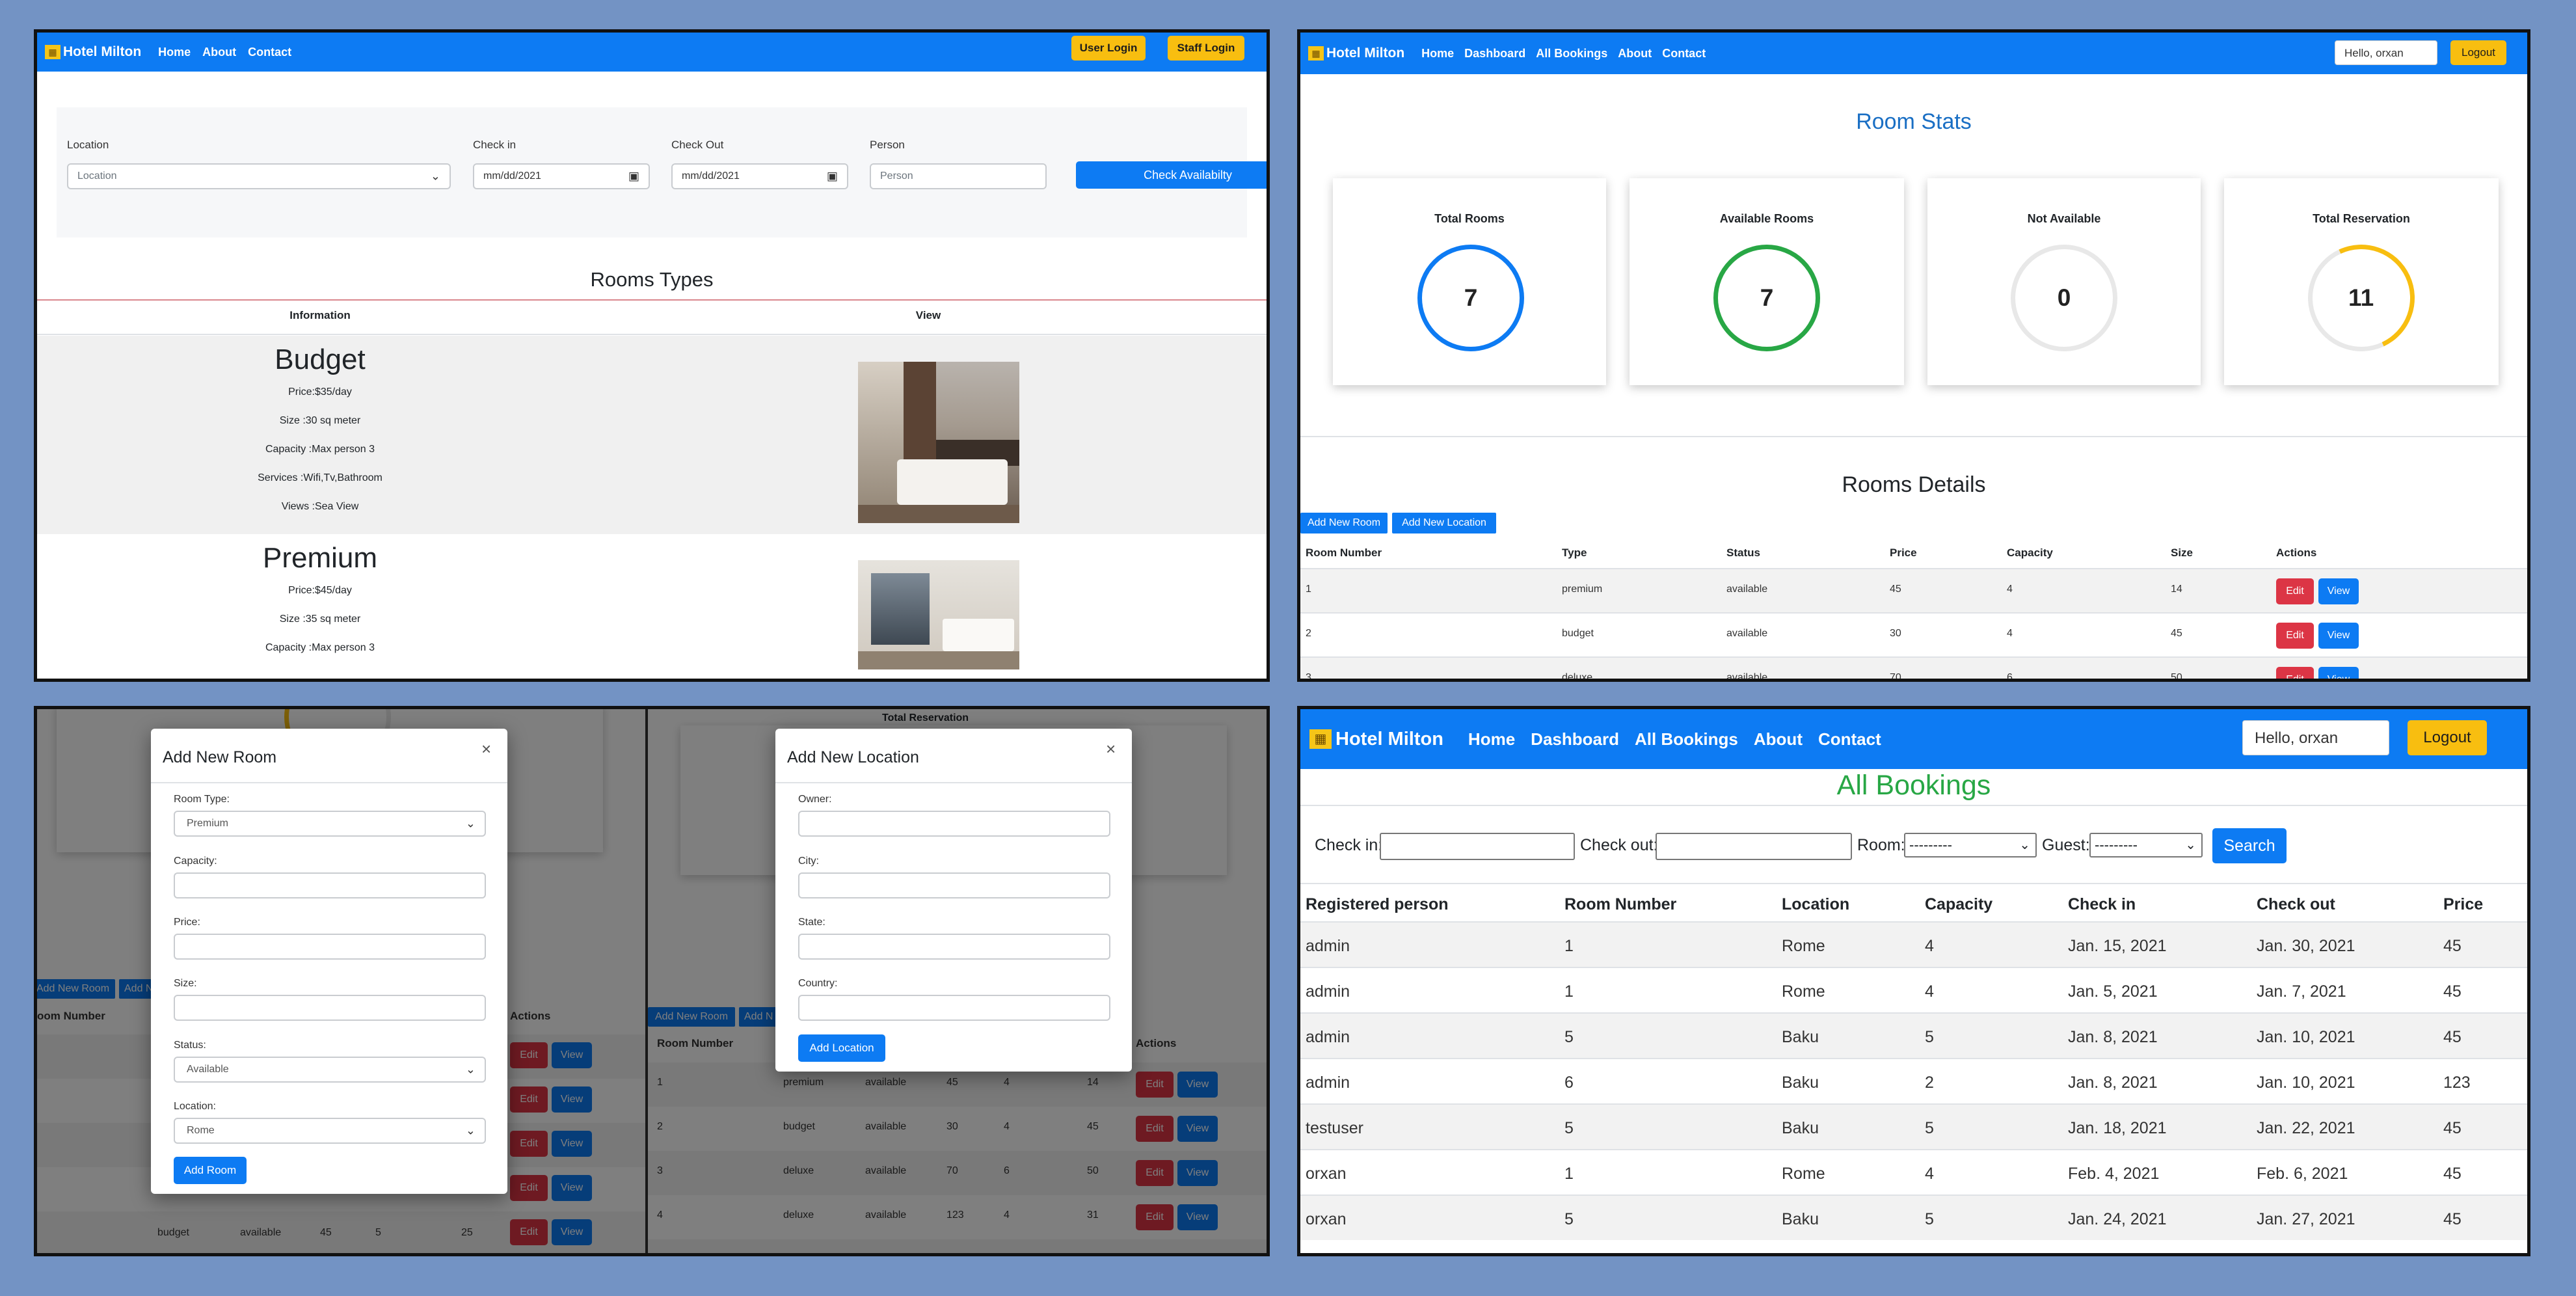 Image resolution: width=2576 pixels, height=1296 pixels. Describe the element at coordinates (330, 947) in the screenshot. I see `price-input` at that location.